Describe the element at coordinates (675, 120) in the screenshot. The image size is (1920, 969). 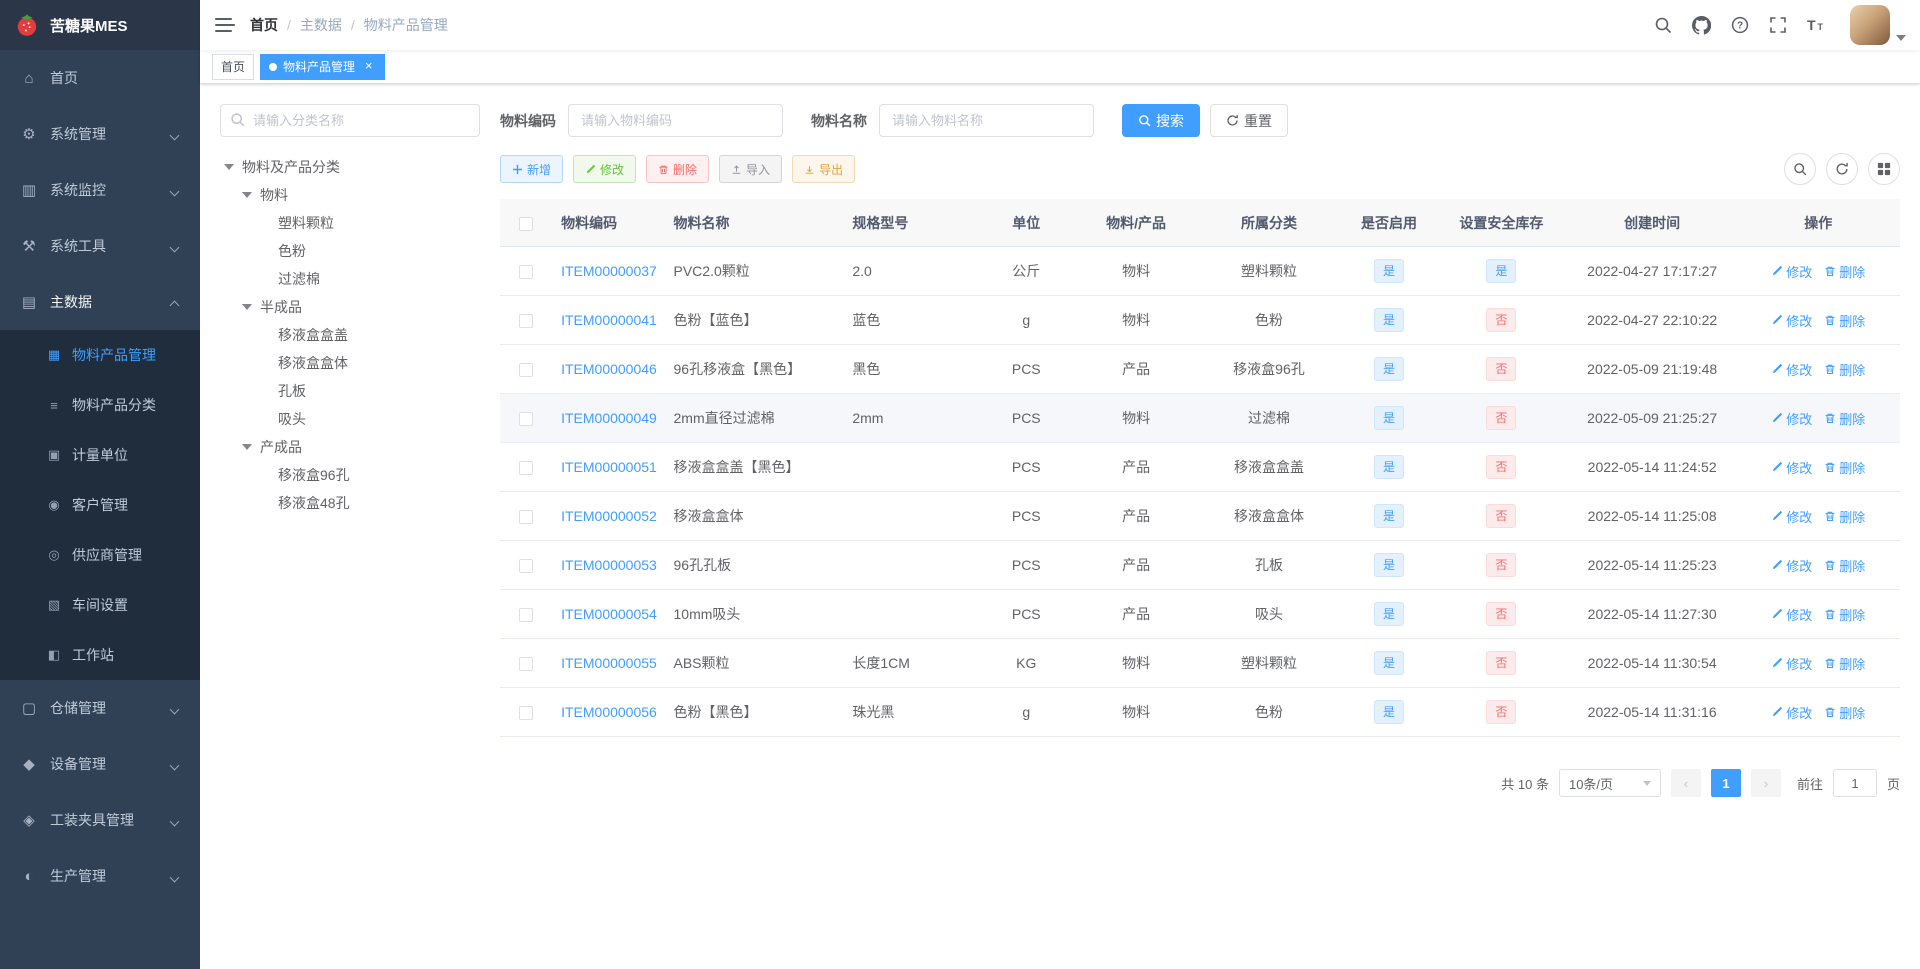
I see `material-code-input` at that location.